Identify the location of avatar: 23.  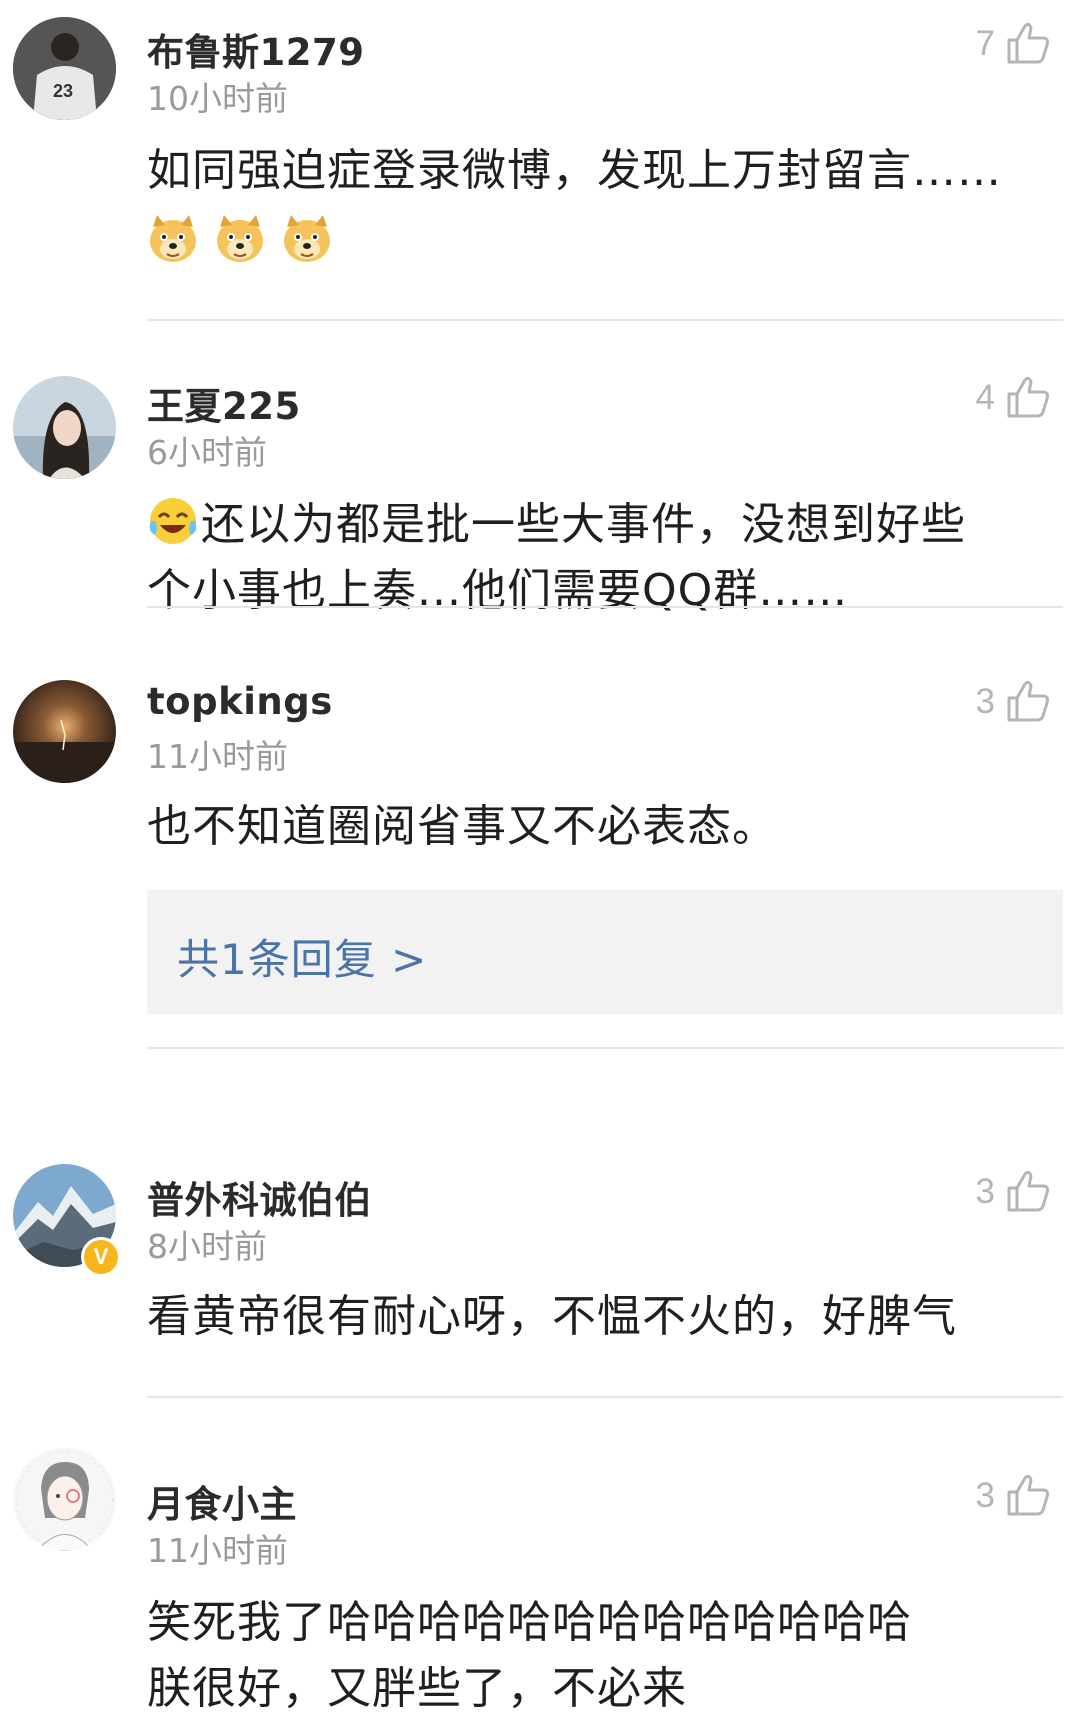
(64, 68).